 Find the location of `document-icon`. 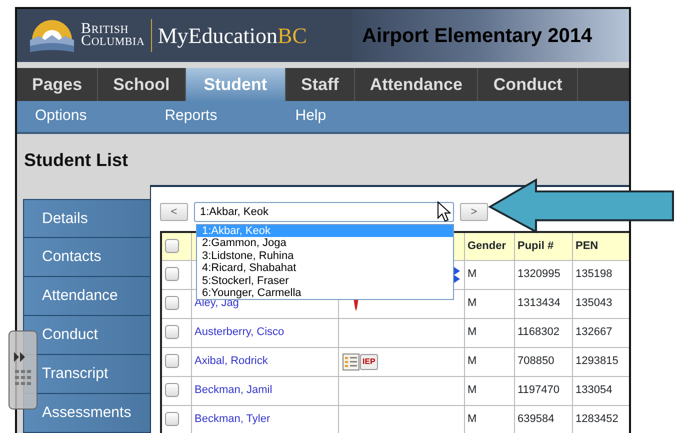

document-icon is located at coordinates (351, 361).